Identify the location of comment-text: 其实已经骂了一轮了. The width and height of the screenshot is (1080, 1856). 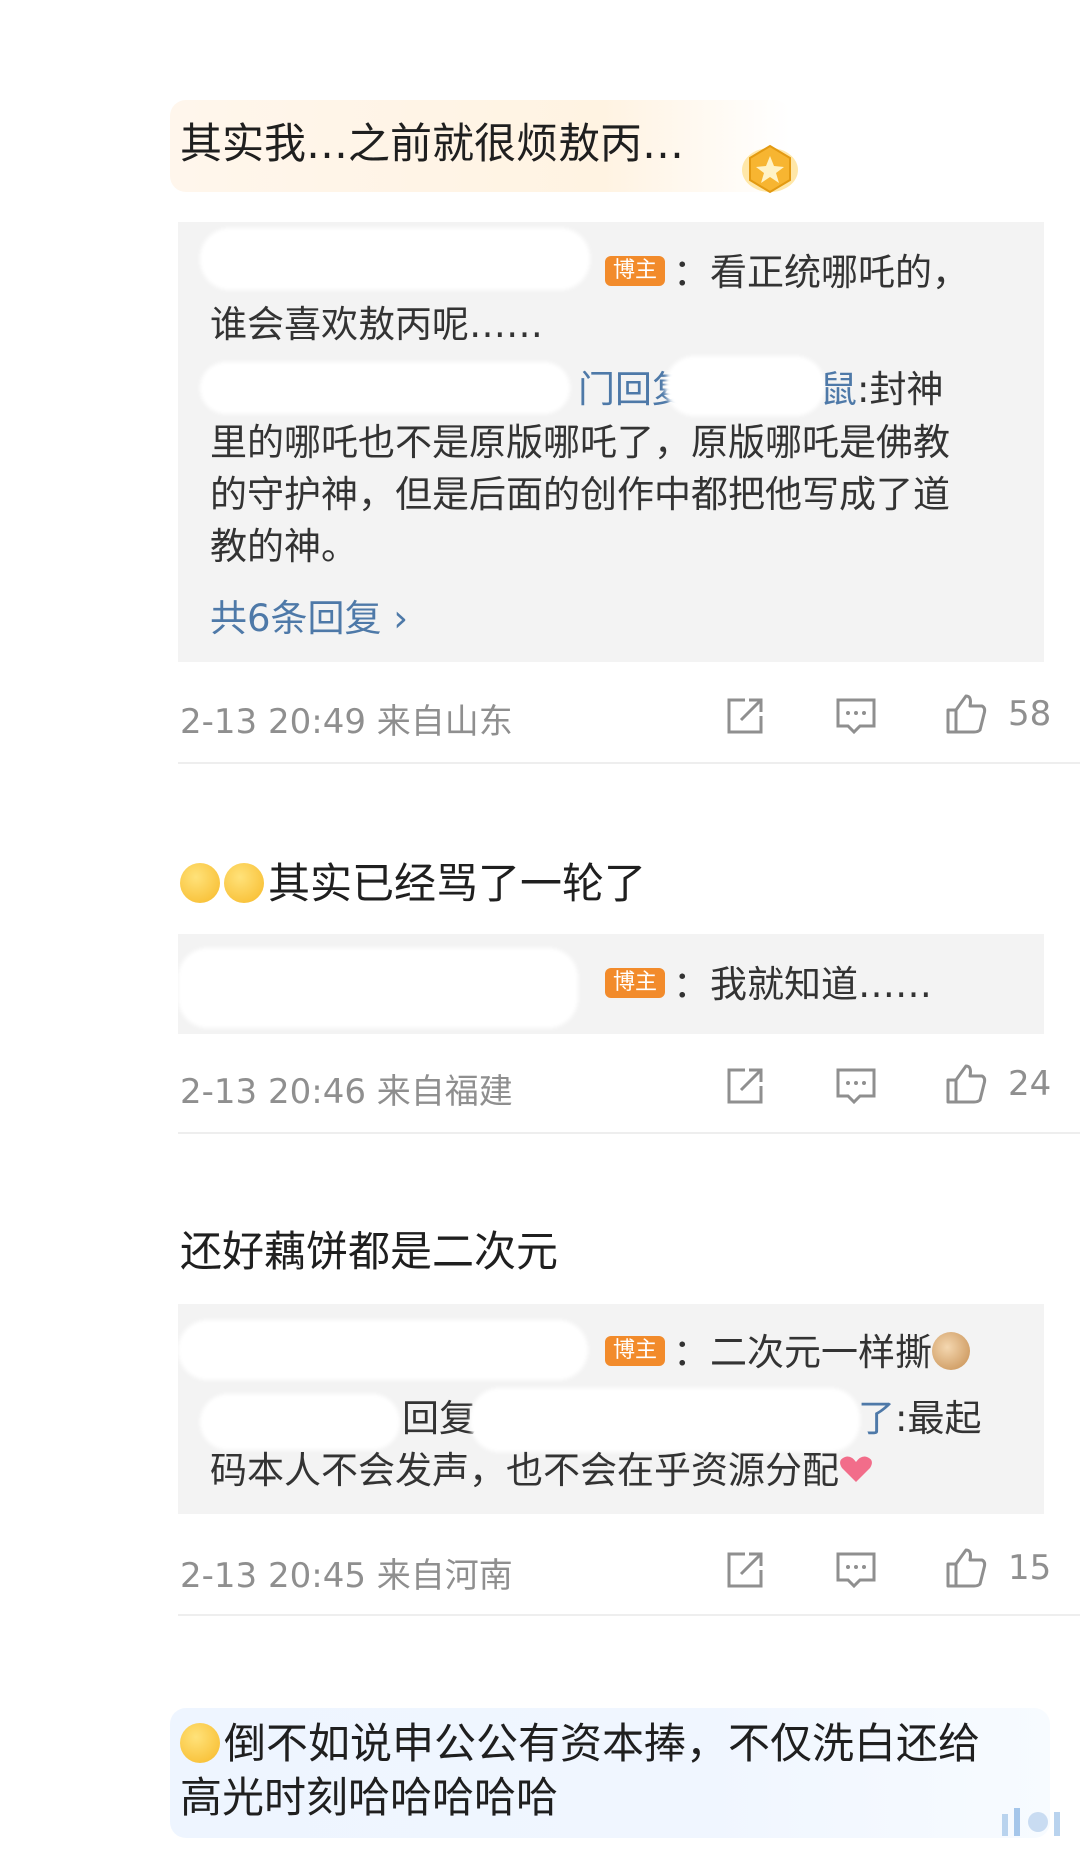
(413, 884).